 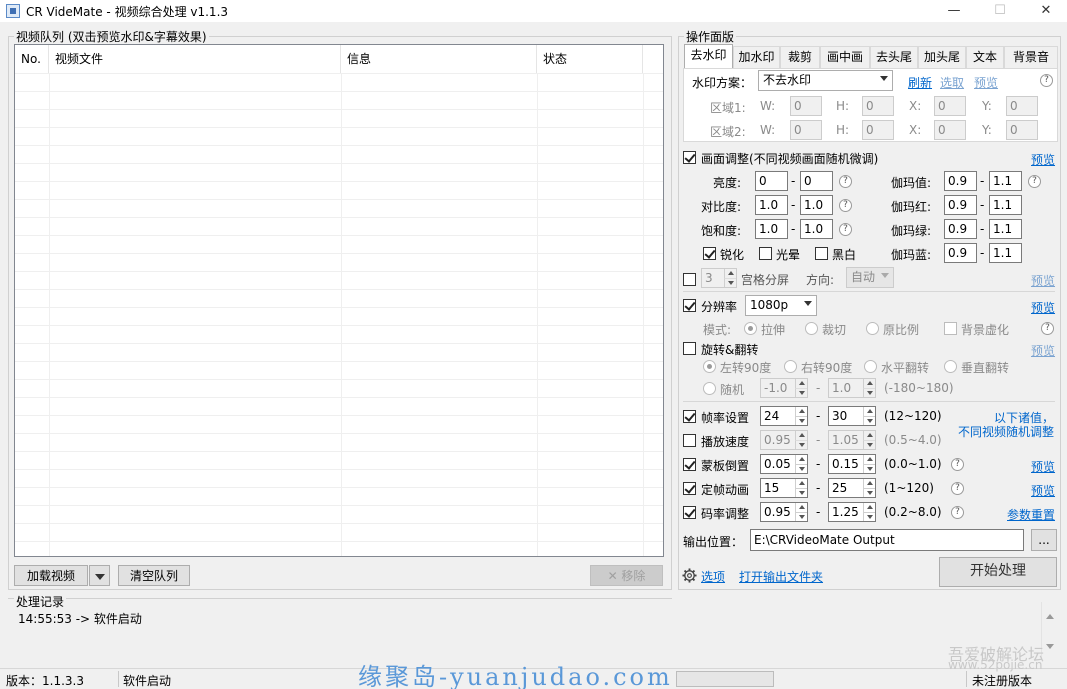 What do you see at coordinates (1000, 11) in the screenshot?
I see `maximize-button: ☐` at bounding box center [1000, 11].